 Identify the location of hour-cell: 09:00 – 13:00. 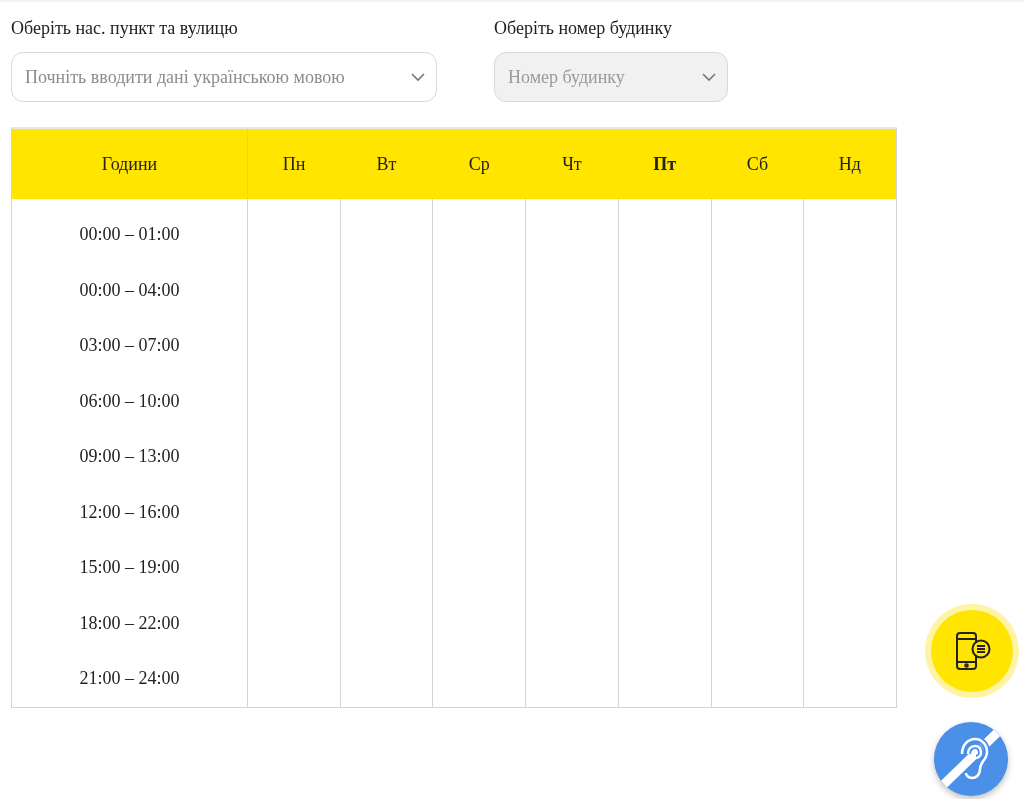
(129, 457).